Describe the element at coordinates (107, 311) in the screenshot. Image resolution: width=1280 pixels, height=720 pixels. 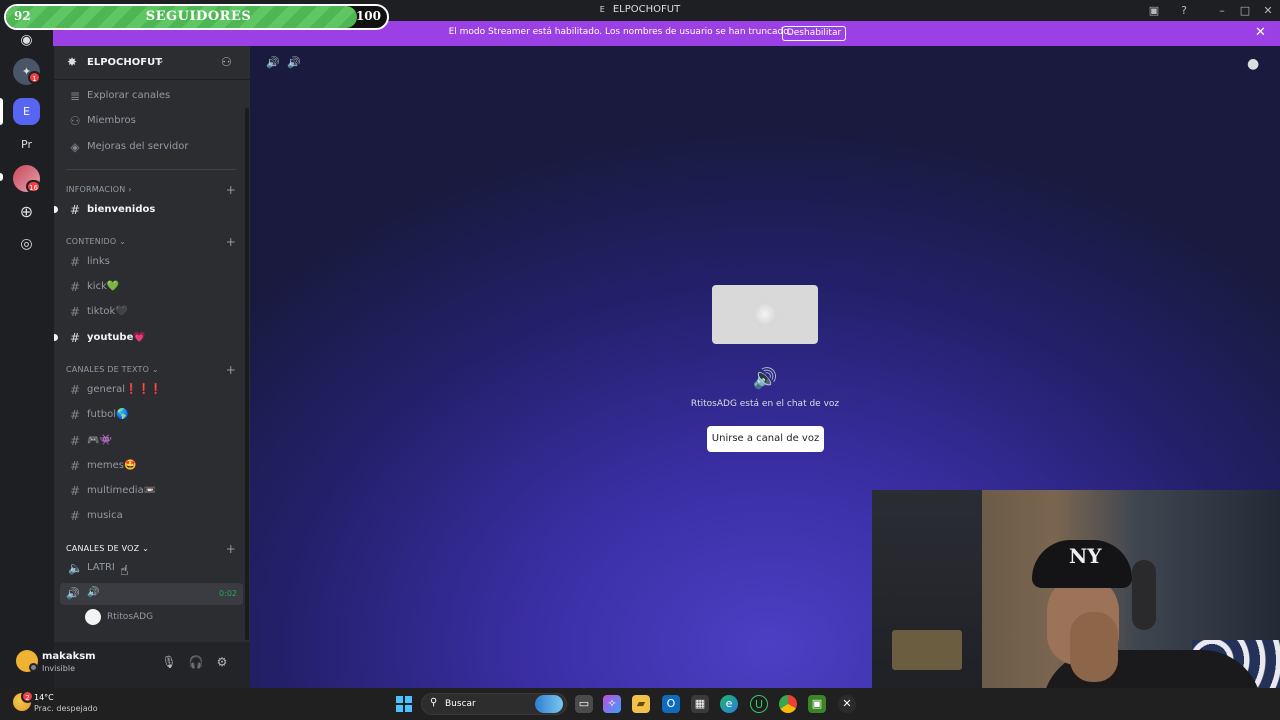
I see `channel-label: tiktok🖤` at that location.